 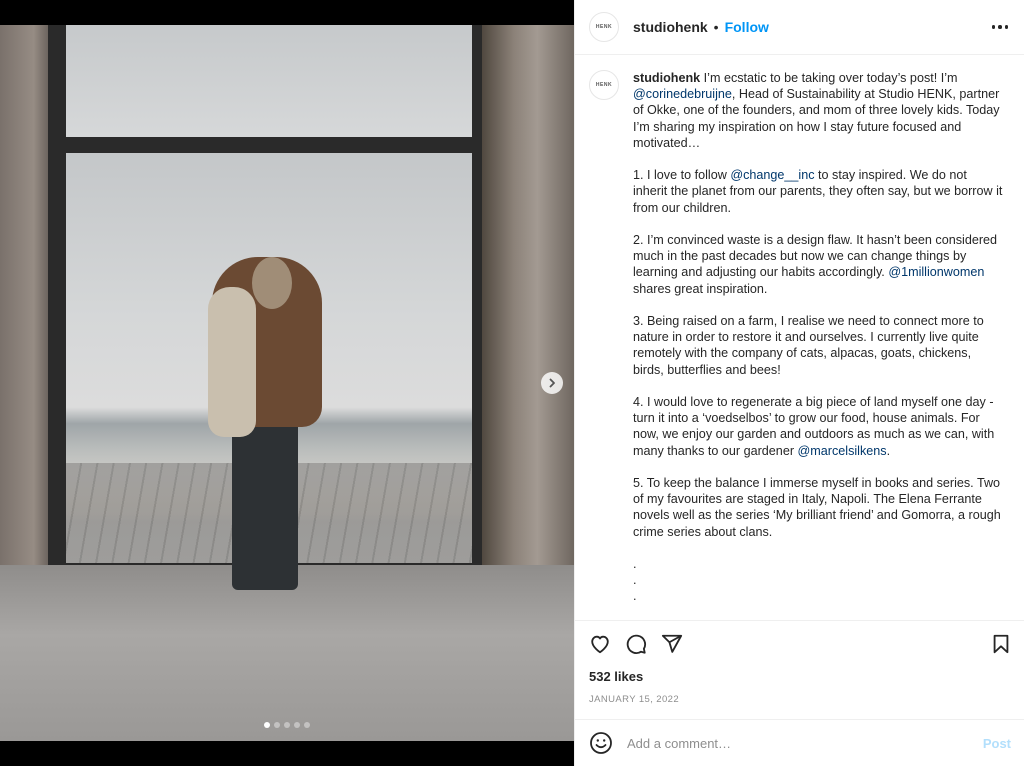 I want to click on caption-text-segment: 1. I love to follow, so click(x=682, y=175).